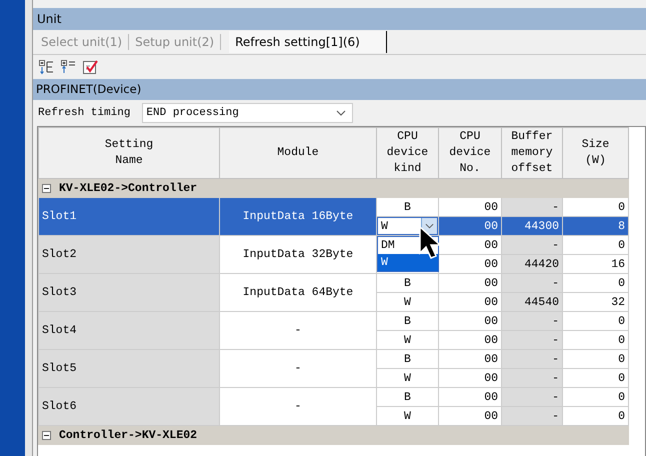 This screenshot has height=456, width=646. I want to click on size-cell: 16, so click(595, 264).